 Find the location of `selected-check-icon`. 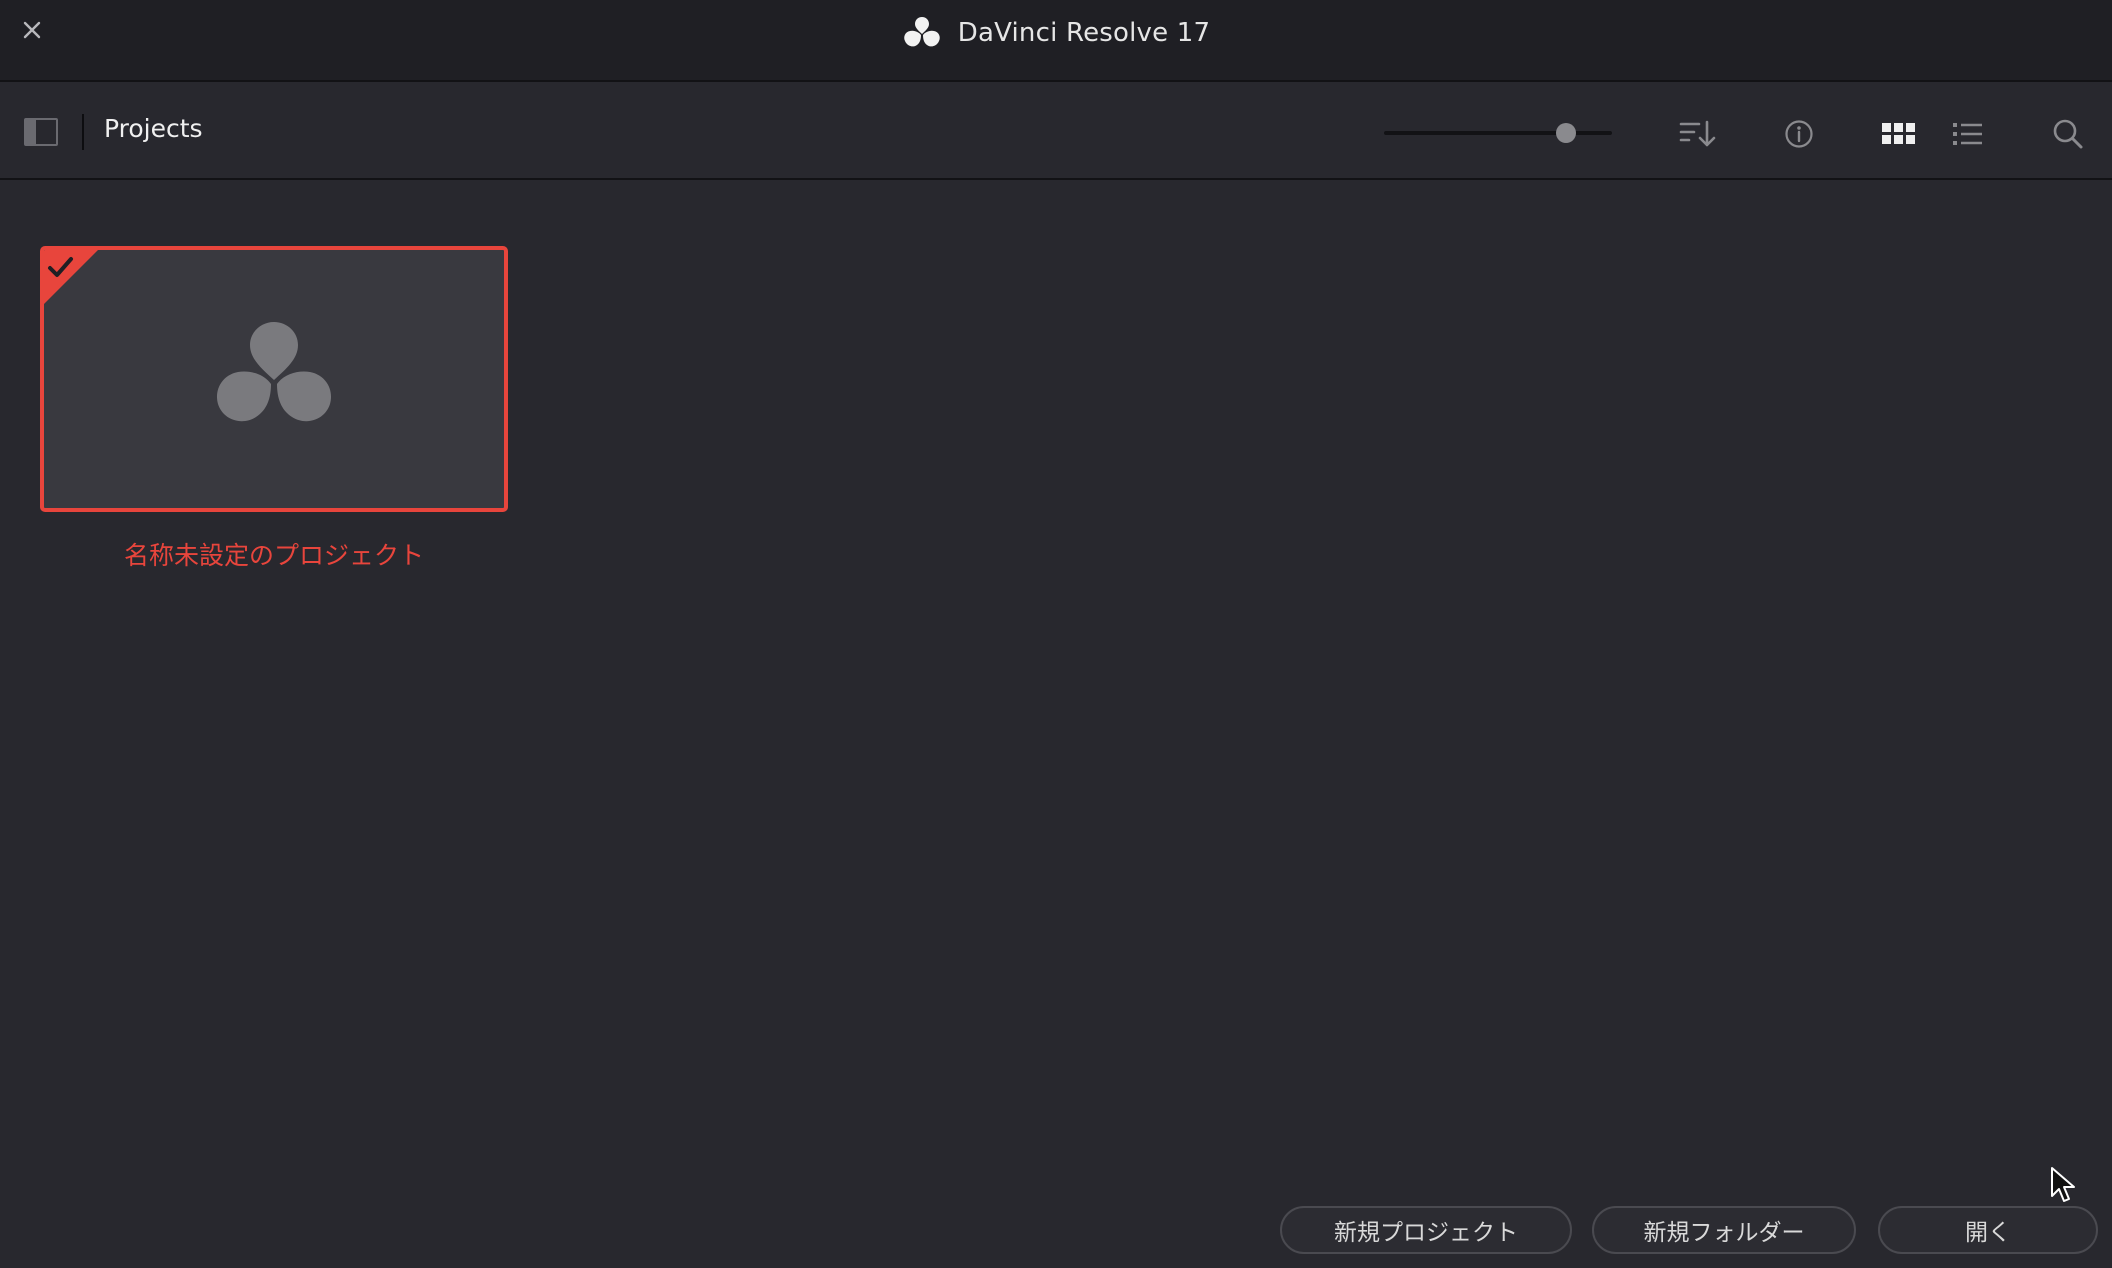

selected-check-icon is located at coordinates (71, 277).